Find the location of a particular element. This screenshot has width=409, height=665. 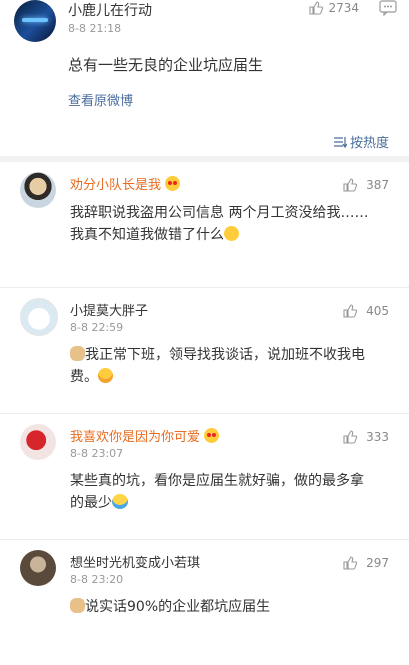

comment-time: 8-8 22:59 is located at coordinates (97, 327).